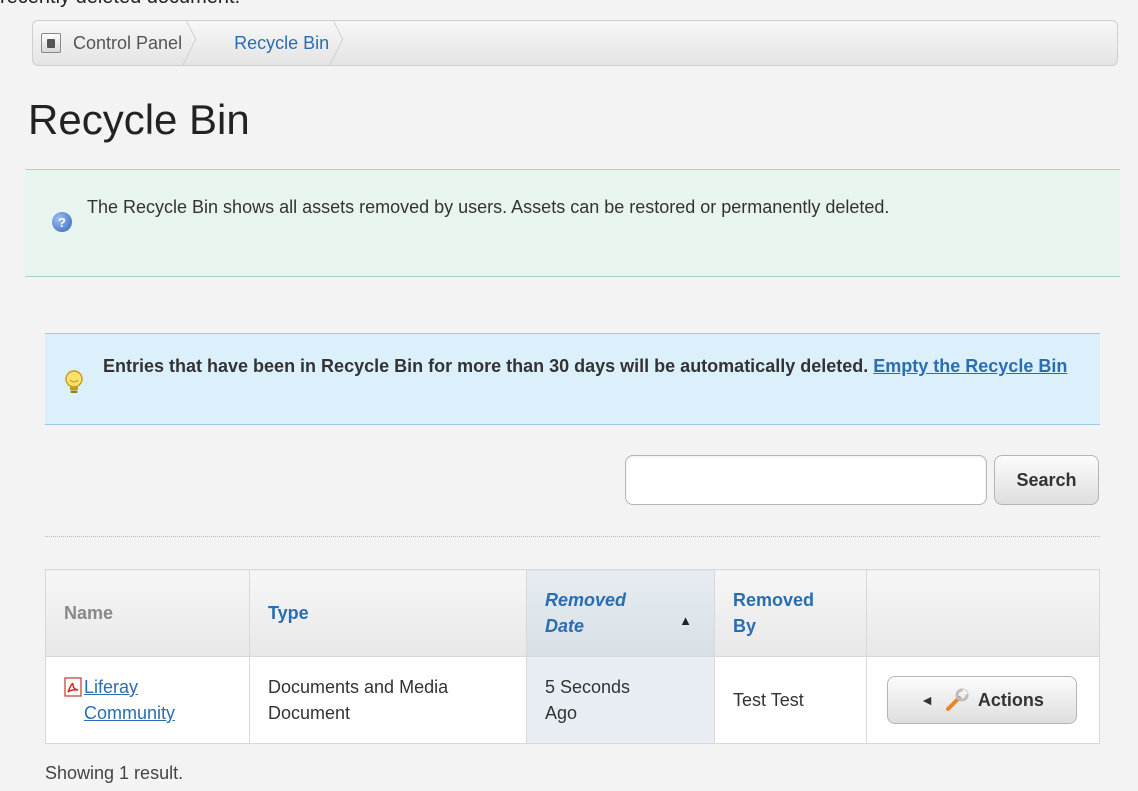 The width and height of the screenshot is (1138, 791). I want to click on cell-actions: ◄ Actions, so click(983, 700).